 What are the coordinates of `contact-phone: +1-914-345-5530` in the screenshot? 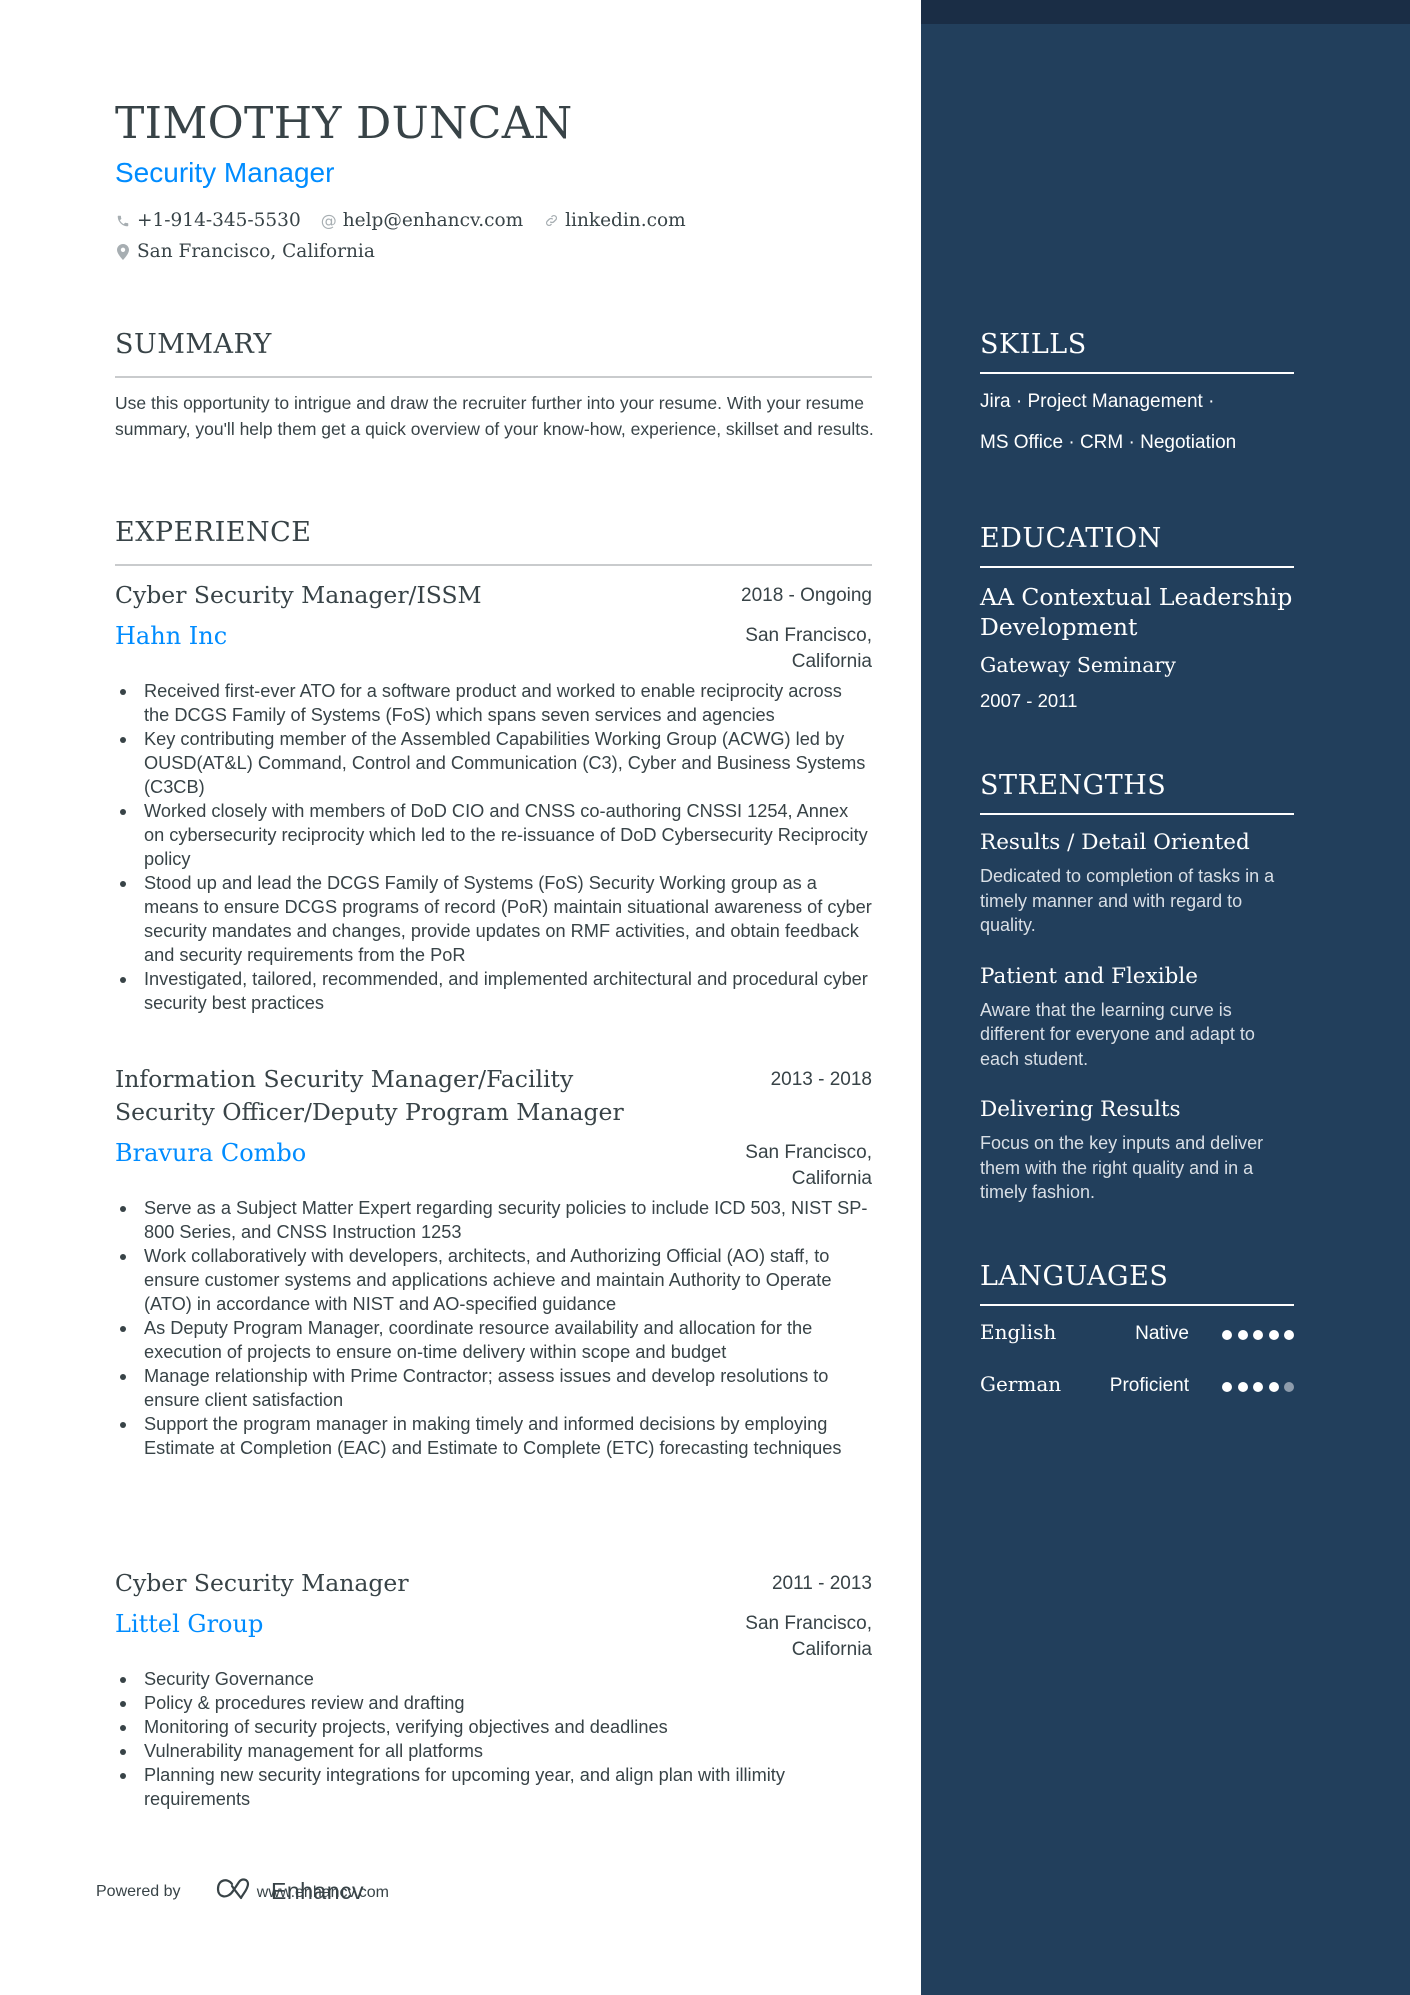 It's located at (208, 220).